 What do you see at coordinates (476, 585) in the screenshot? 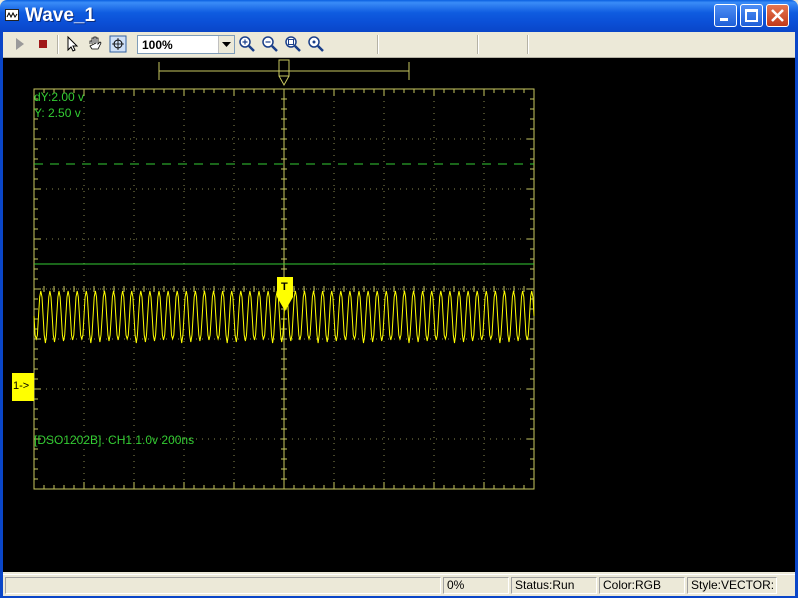
I see `progress-panel: 0%` at bounding box center [476, 585].